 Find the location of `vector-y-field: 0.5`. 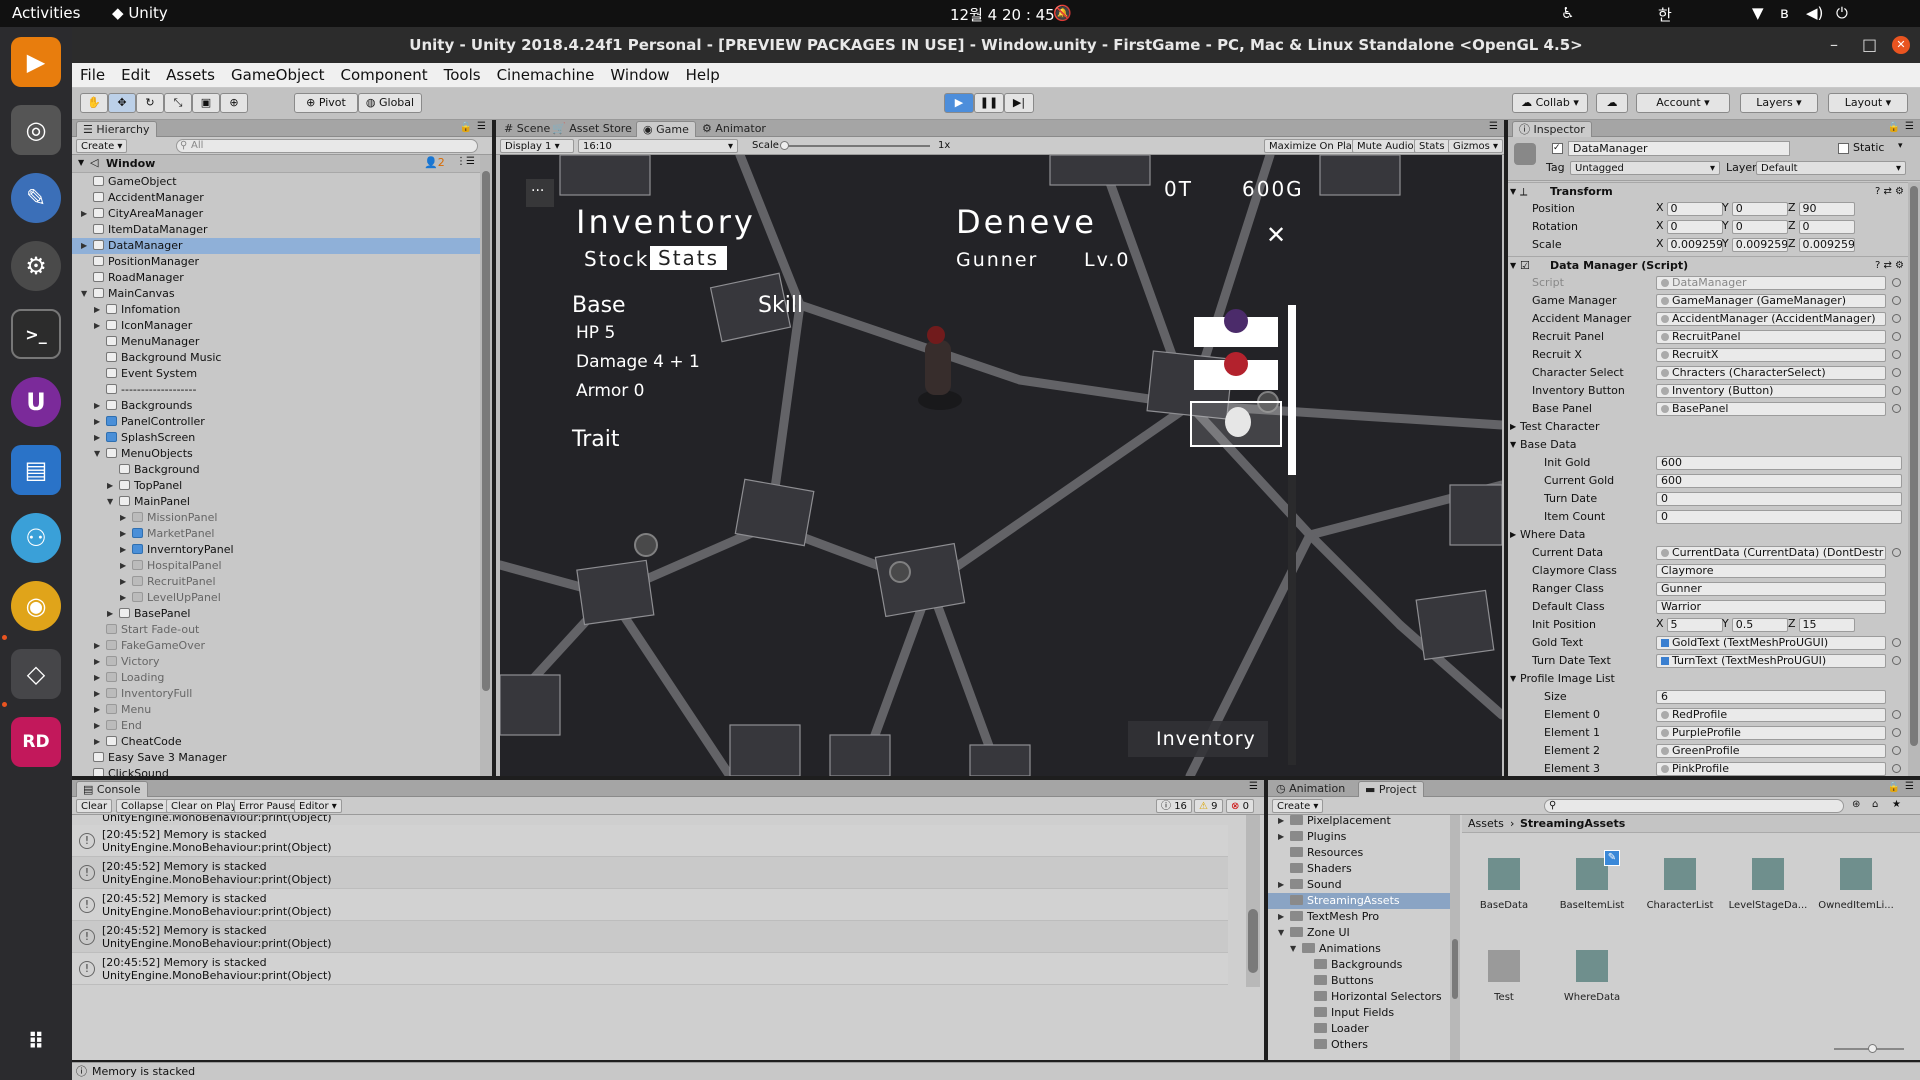

vector-y-field: 0.5 is located at coordinates (1759, 625).